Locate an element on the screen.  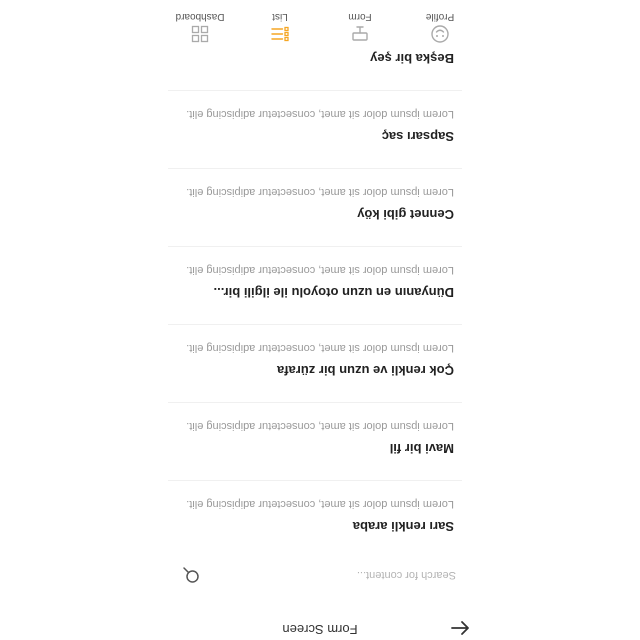
bottom-tab-bar: Profile Form List Dashboard is located at coordinates (320, 24).